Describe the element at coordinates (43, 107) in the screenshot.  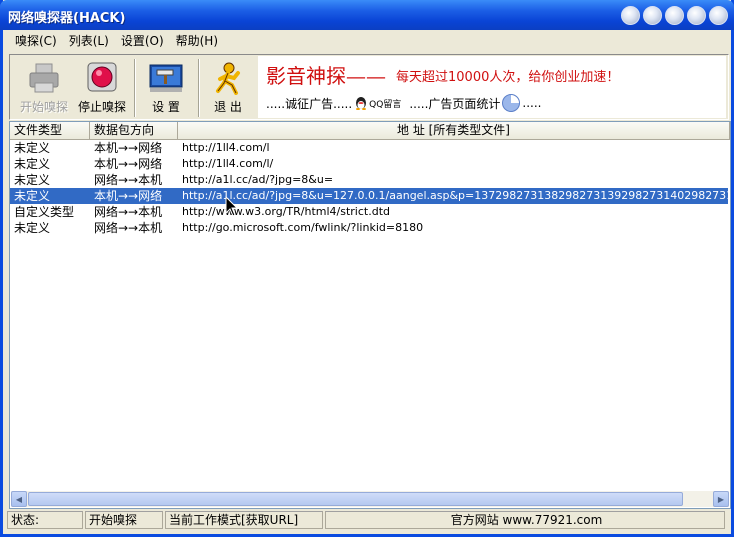
I see `start-sniff-label: 开始嗅探` at that location.